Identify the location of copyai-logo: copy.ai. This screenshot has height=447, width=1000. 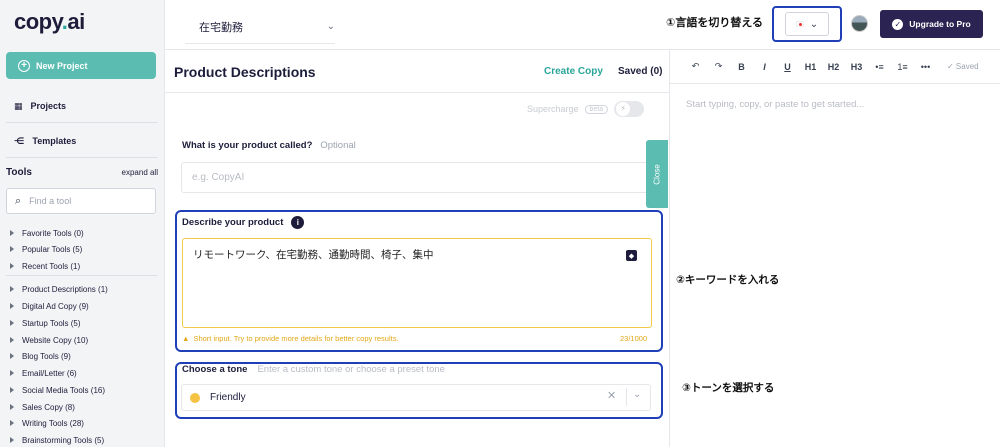
(49, 22).